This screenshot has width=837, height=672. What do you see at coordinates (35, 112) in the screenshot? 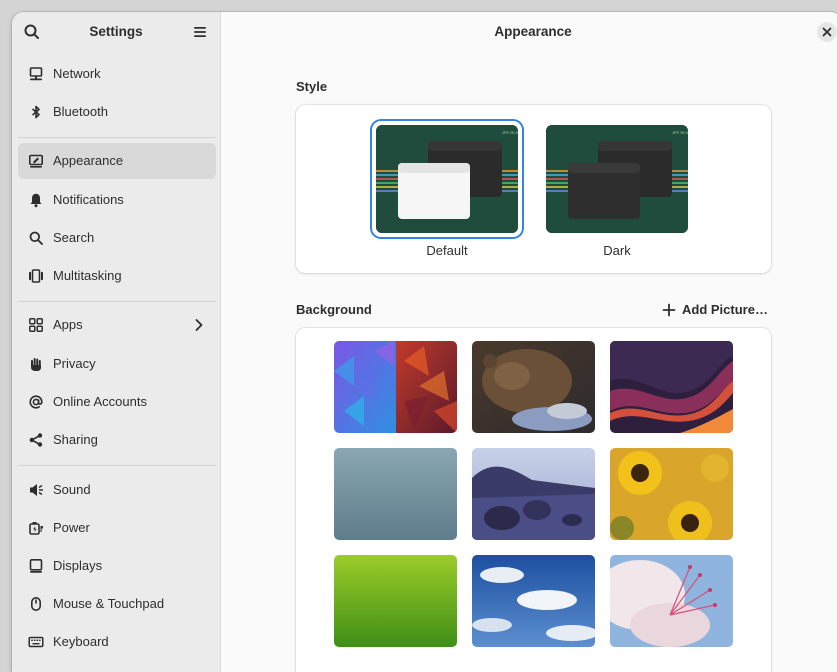
I see `bluetooth-icon` at bounding box center [35, 112].